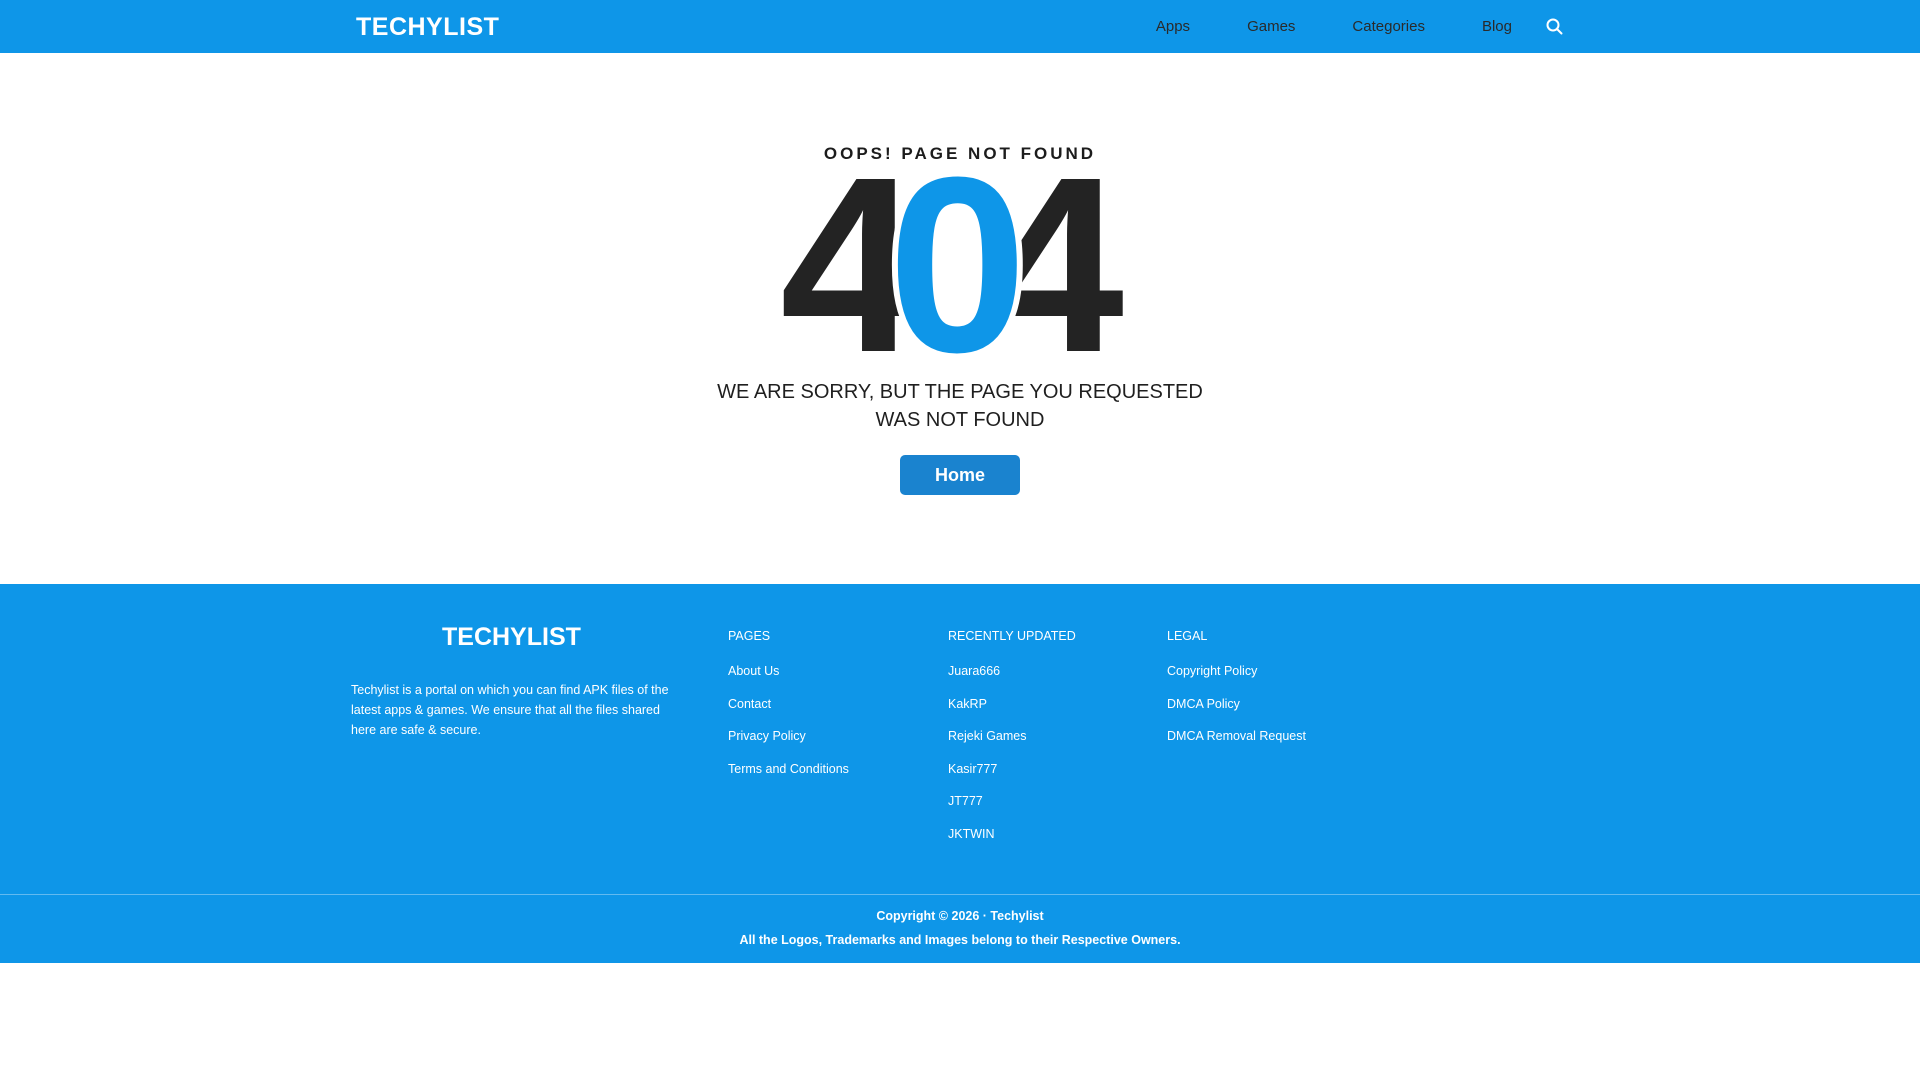  What do you see at coordinates (1012, 736) in the screenshot?
I see `footer-link-recent: Rejeki Games` at bounding box center [1012, 736].